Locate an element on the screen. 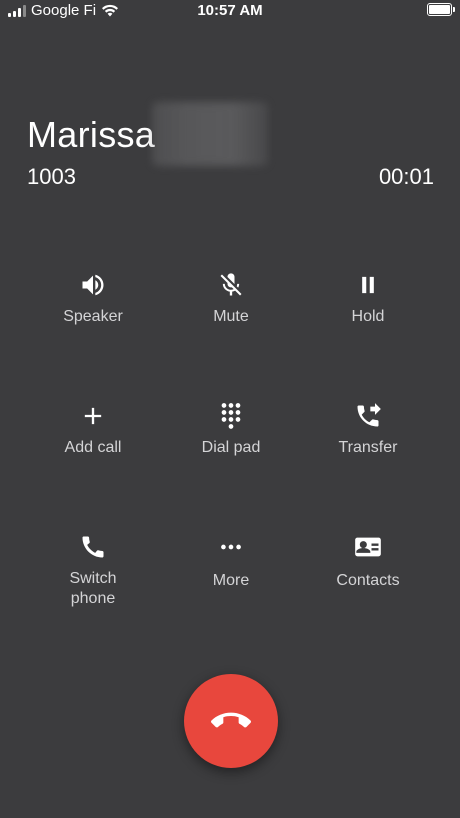 Image resolution: width=460 pixels, height=818 pixels. status-right is located at coordinates (441, 9).